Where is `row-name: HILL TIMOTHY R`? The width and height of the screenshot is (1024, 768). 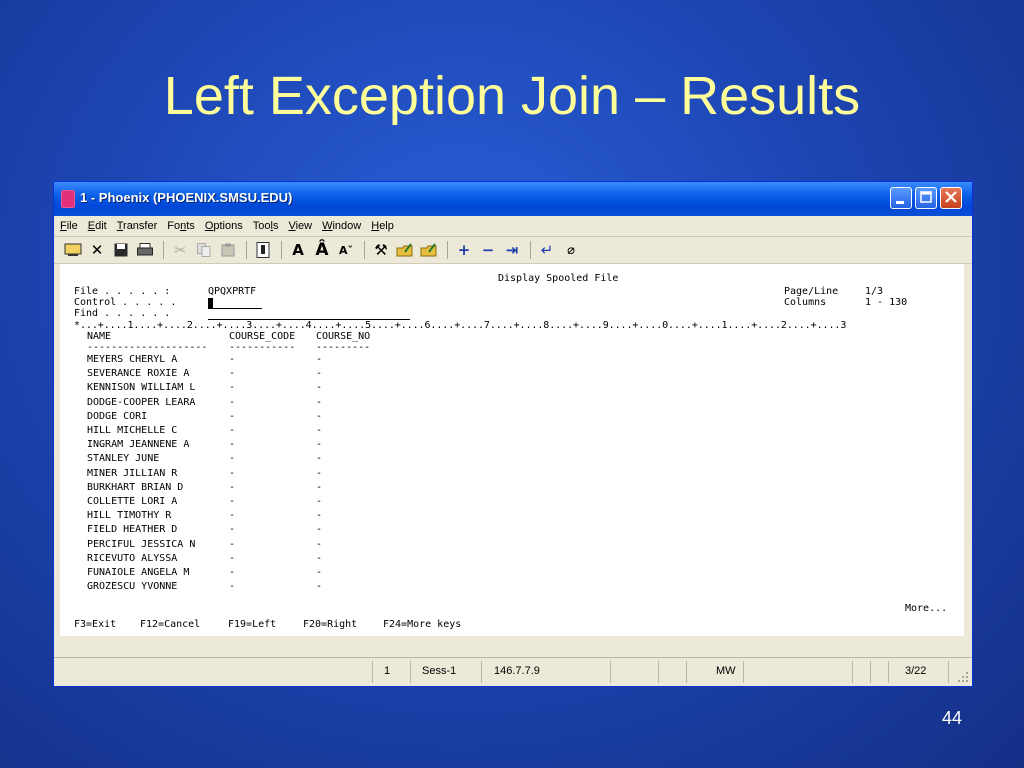 row-name: HILL TIMOTHY R is located at coordinates (129, 516).